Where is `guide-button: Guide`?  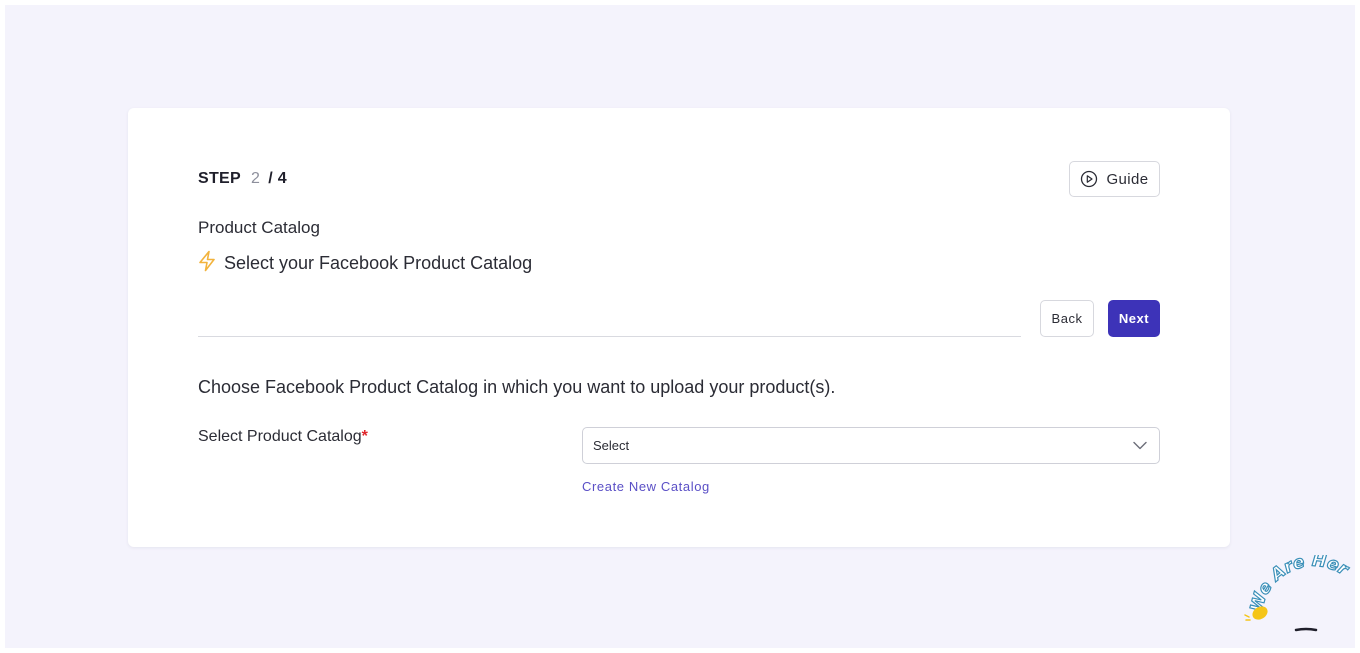 guide-button: Guide is located at coordinates (1114, 179).